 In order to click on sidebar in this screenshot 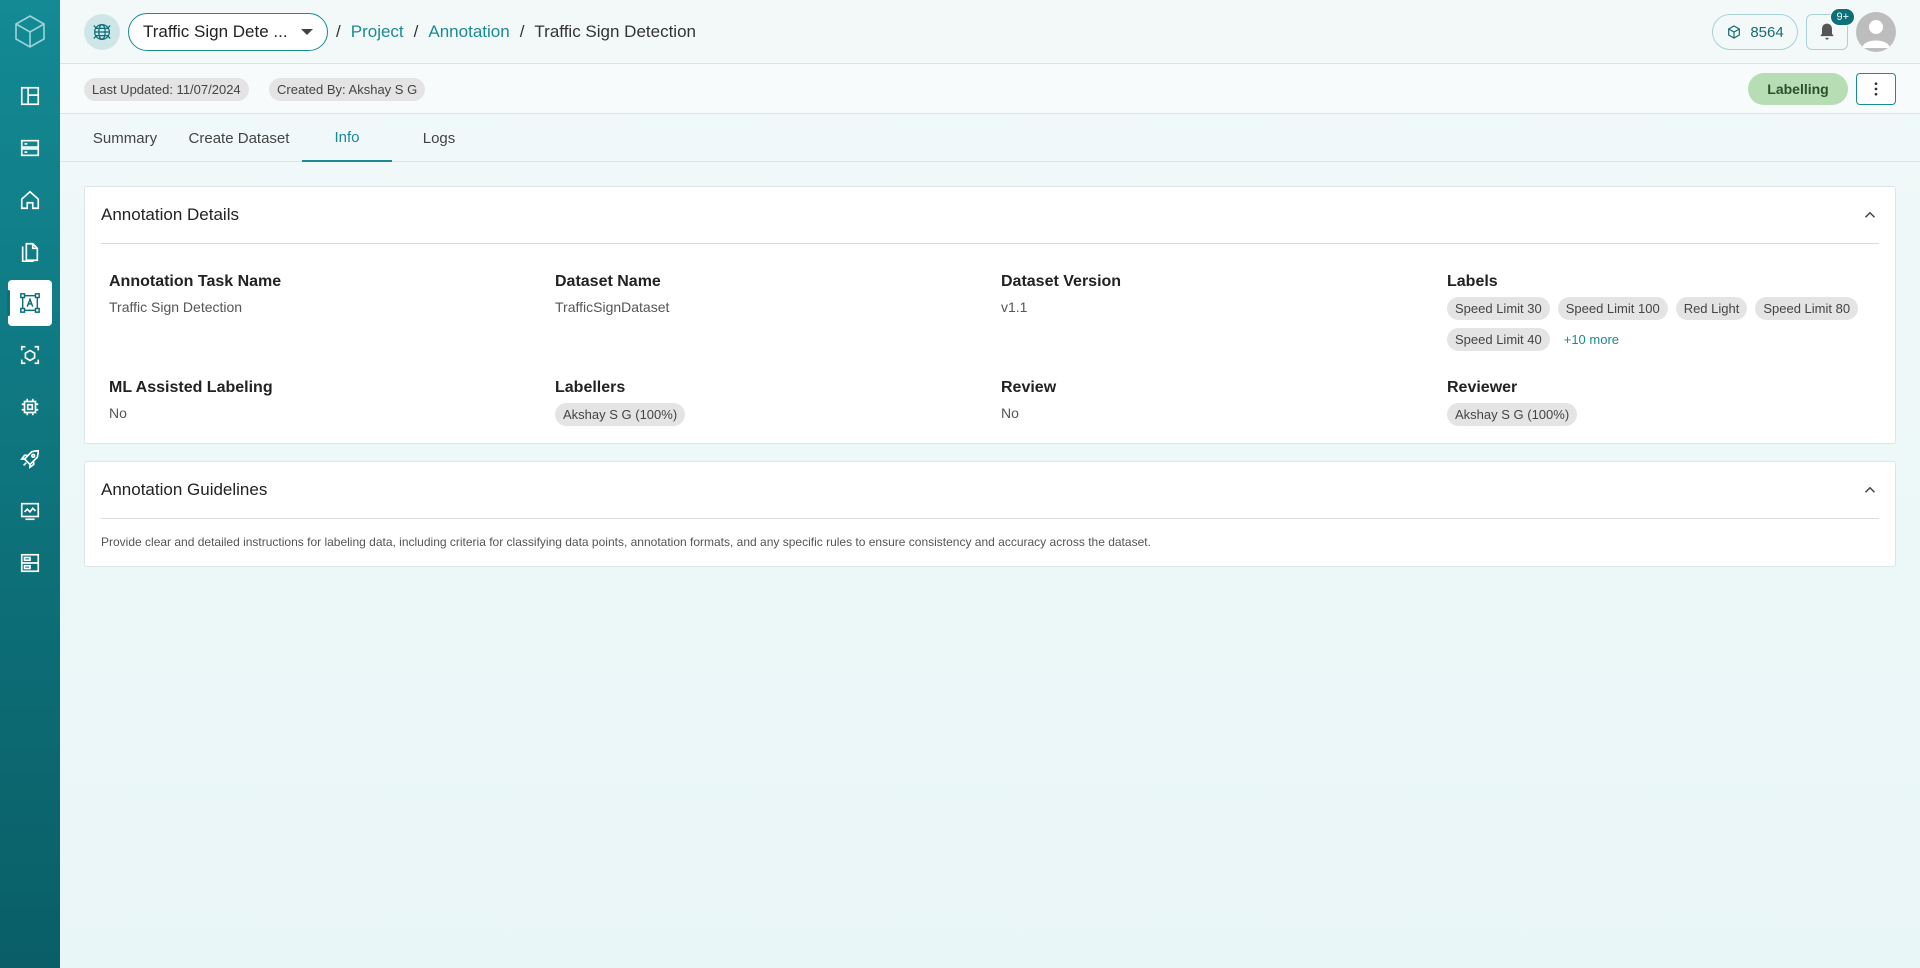, I will do `click(30, 484)`.